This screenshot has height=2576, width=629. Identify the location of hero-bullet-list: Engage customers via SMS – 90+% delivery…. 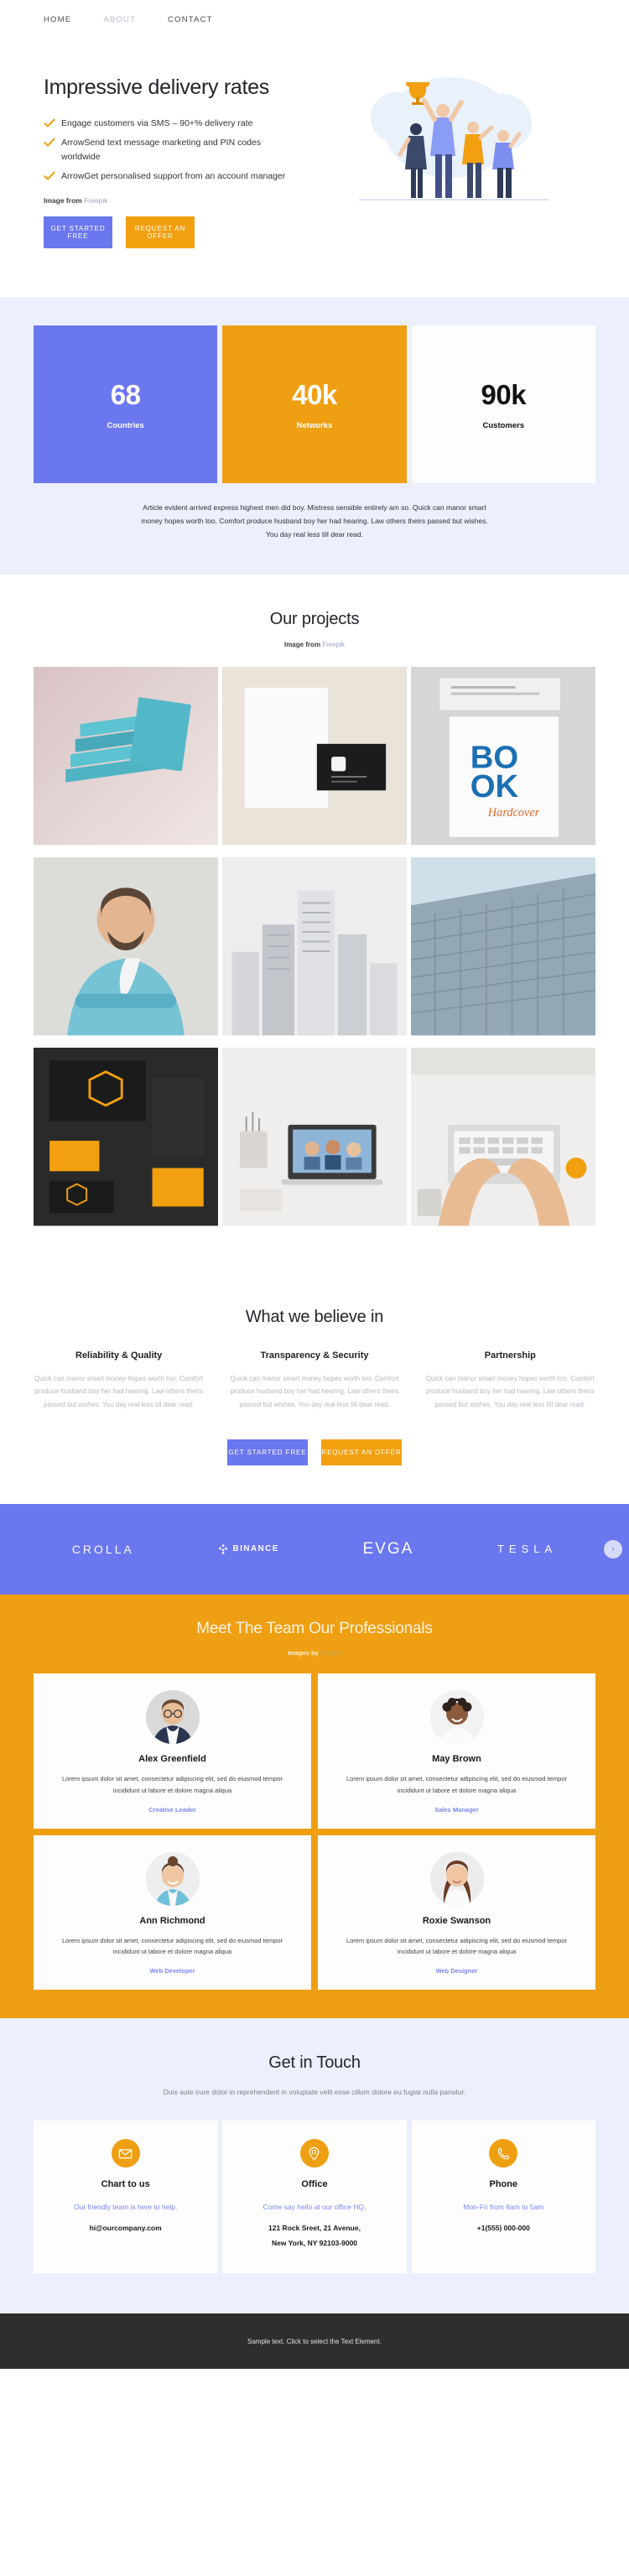
(169, 150).